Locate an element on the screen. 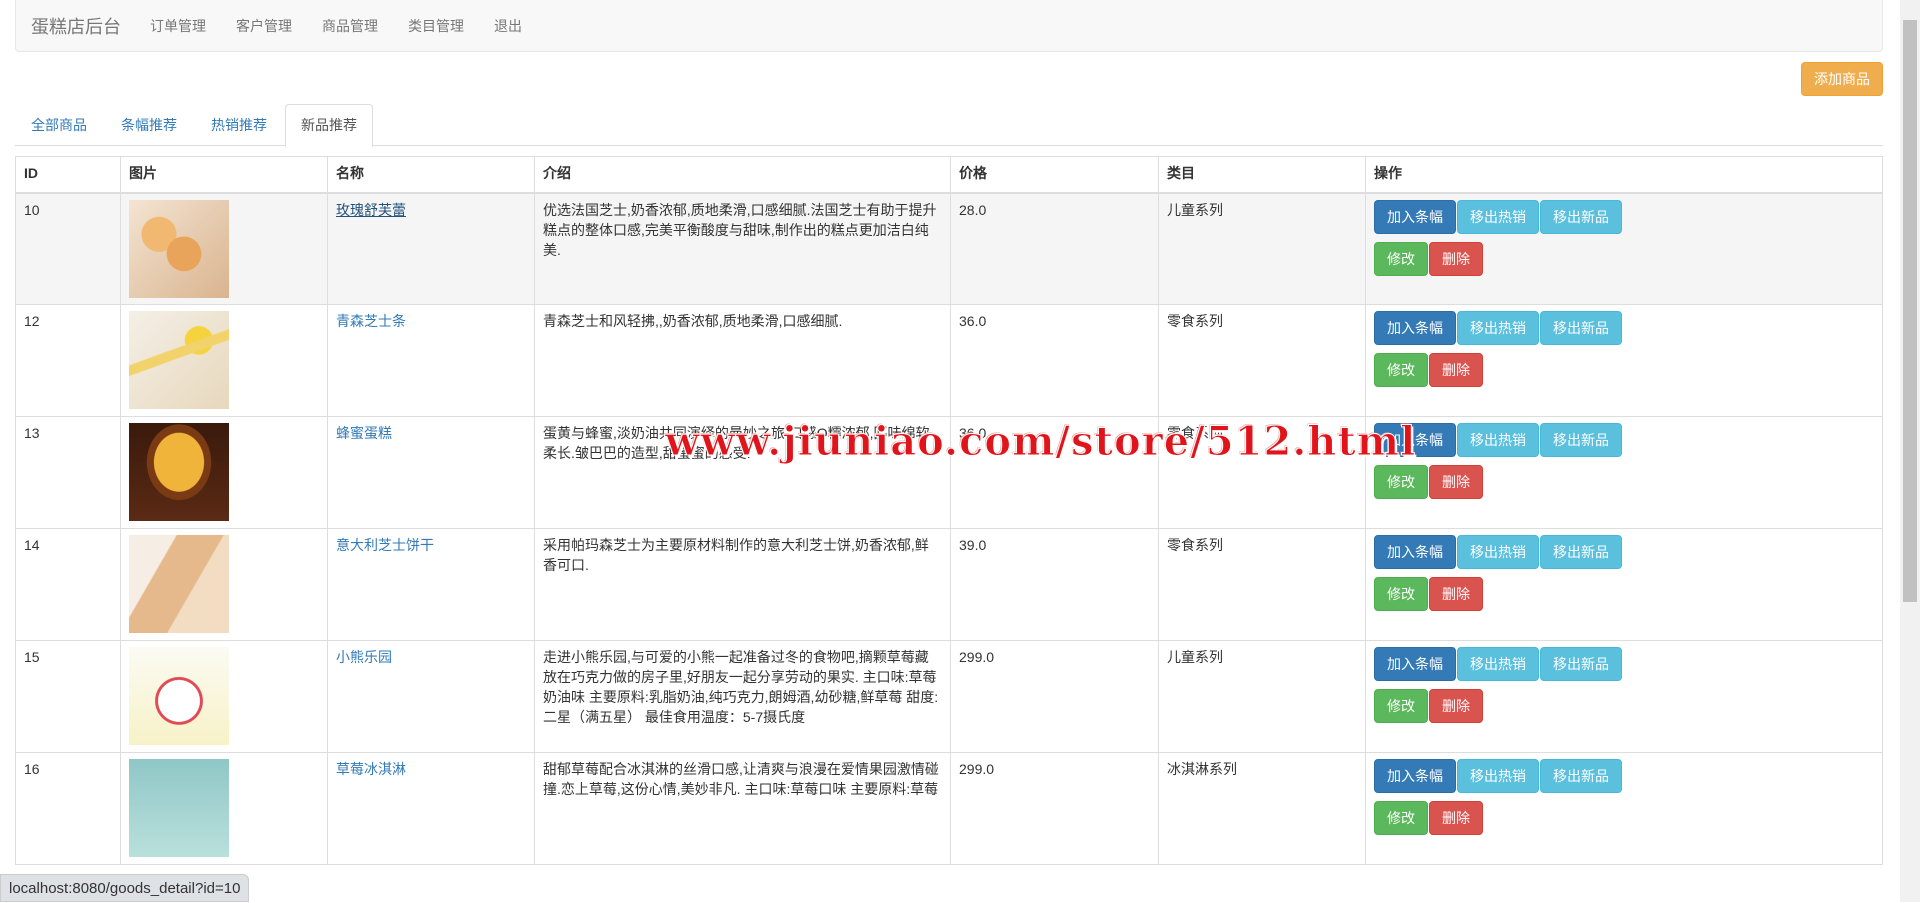  header-actions: 操作 is located at coordinates (1624, 175).